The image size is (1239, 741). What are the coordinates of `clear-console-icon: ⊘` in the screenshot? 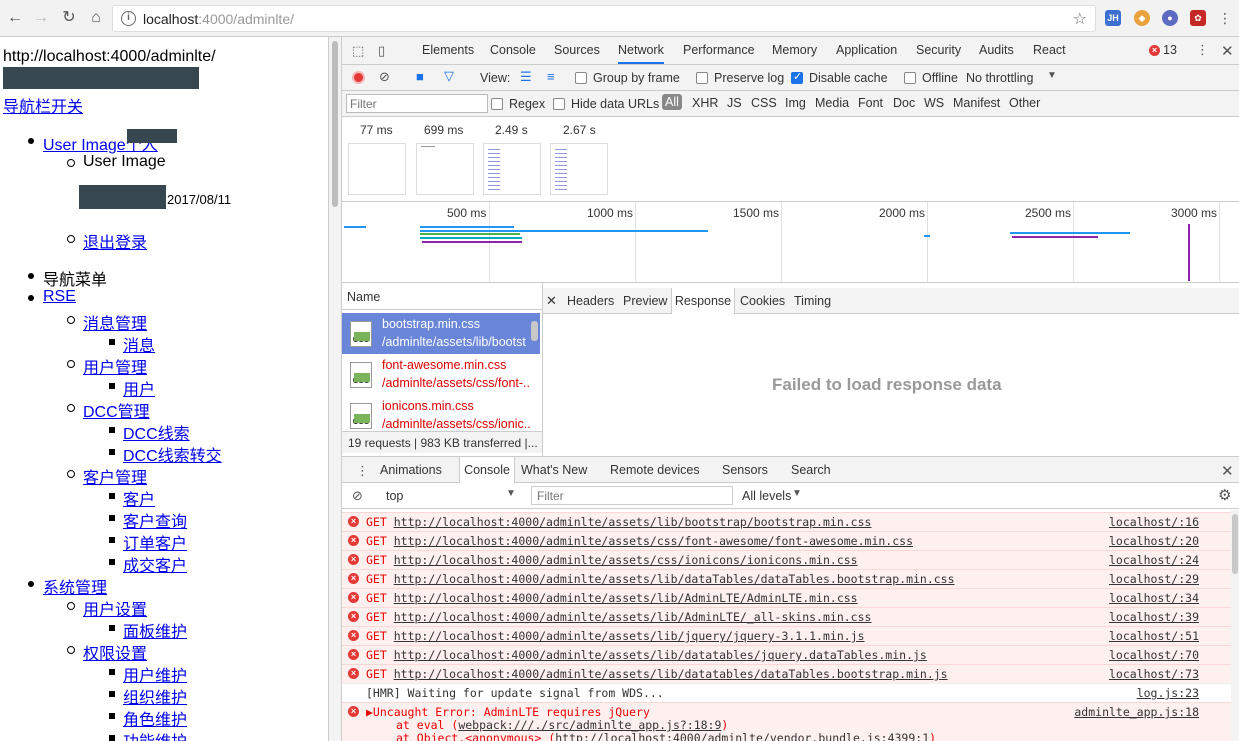 It's located at (357, 496).